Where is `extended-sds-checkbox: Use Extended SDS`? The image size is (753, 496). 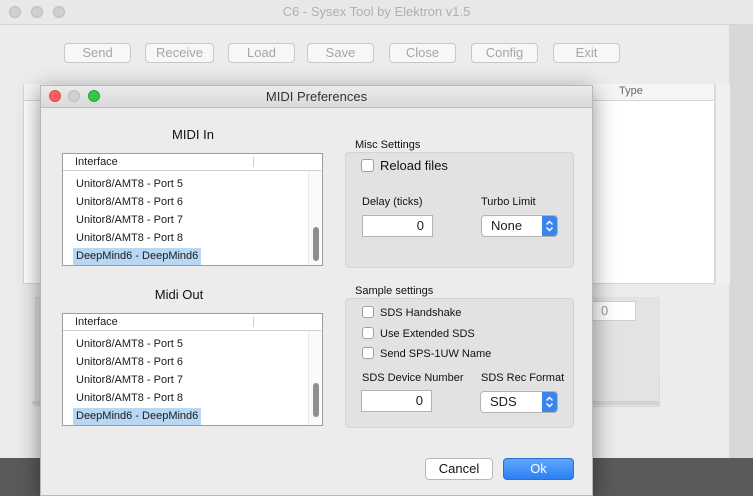 extended-sds-checkbox: Use Extended SDS is located at coordinates (418, 334).